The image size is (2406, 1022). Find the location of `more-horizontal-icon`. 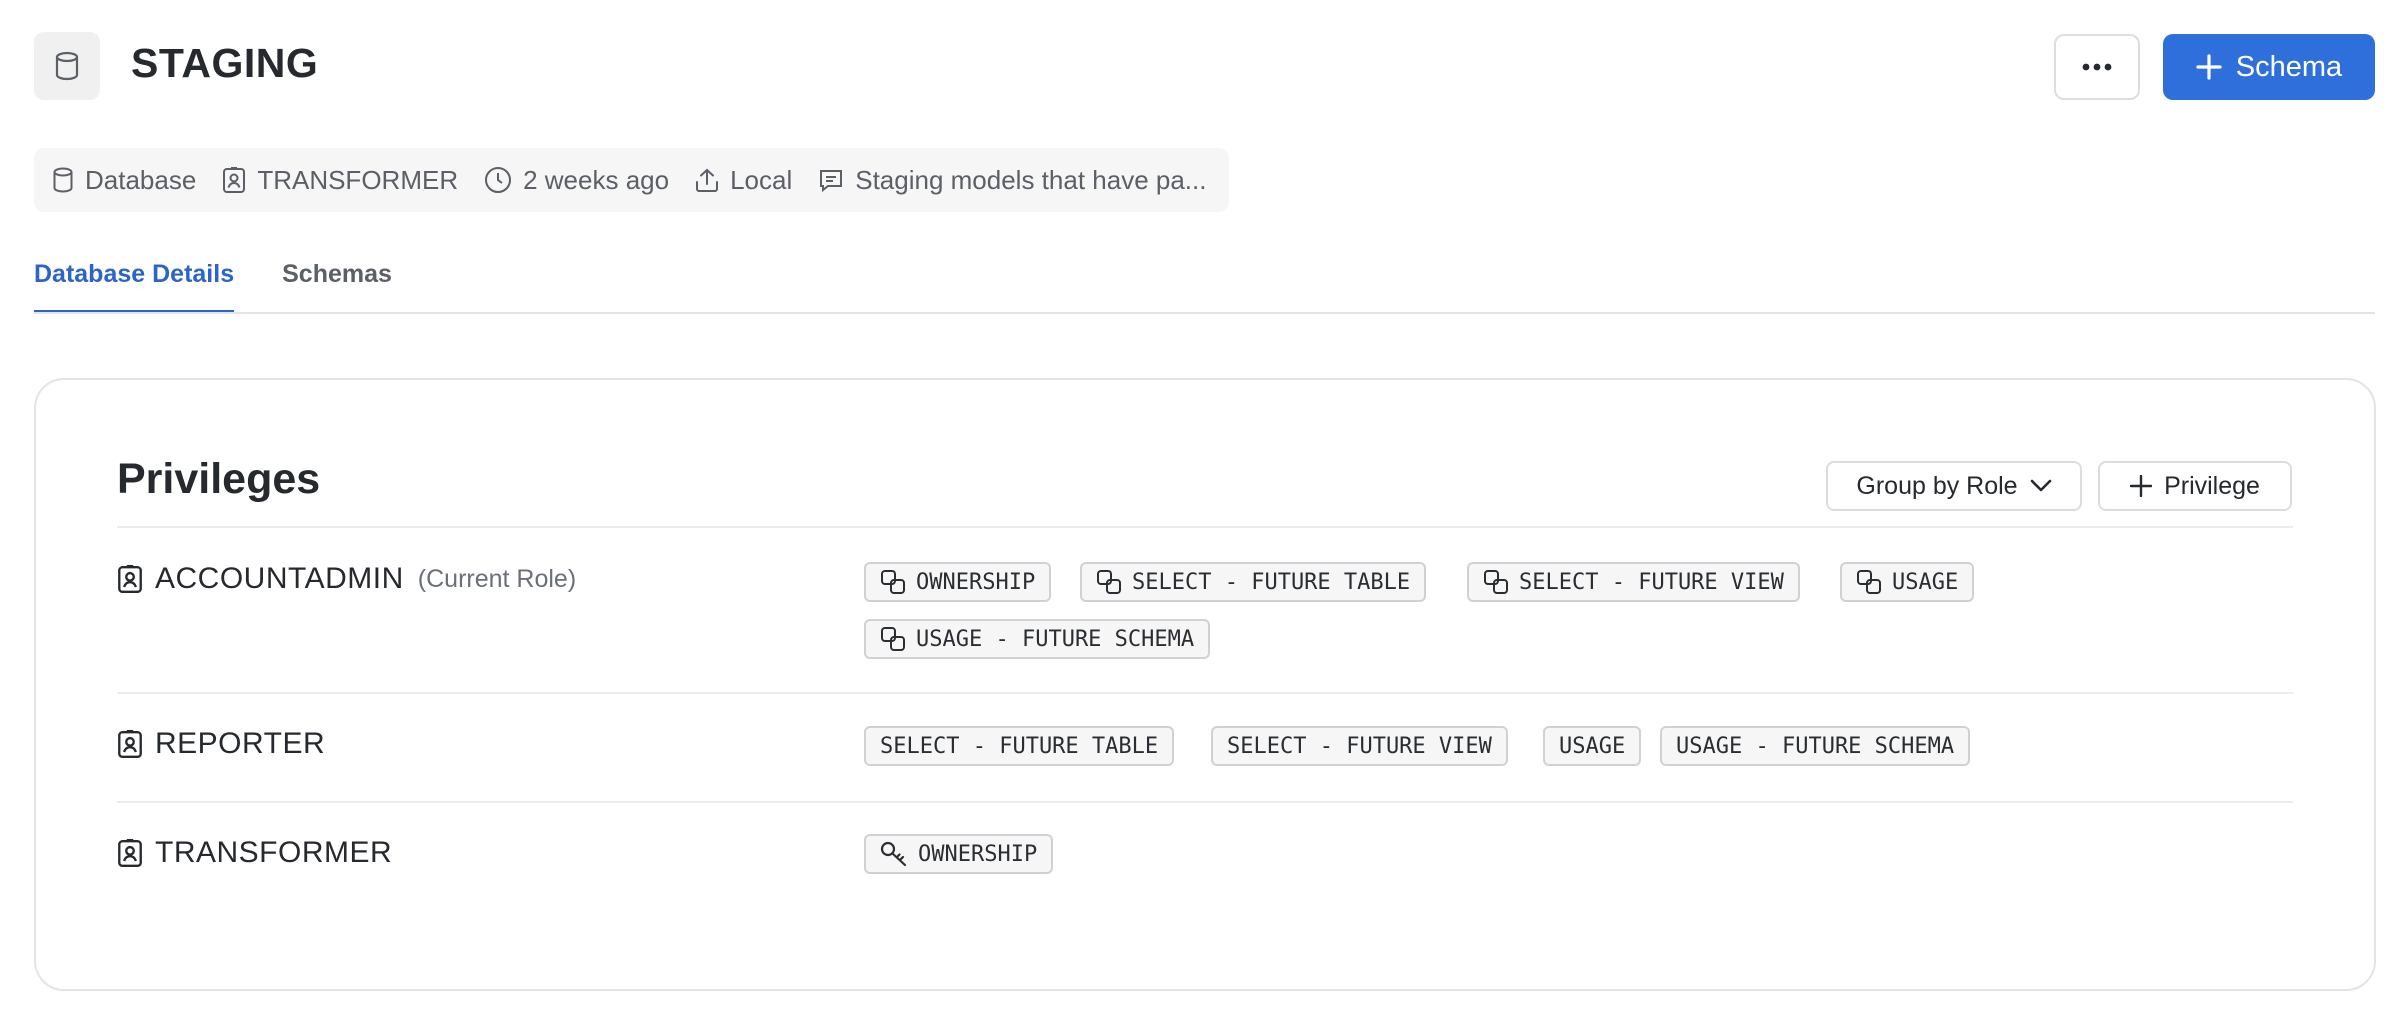

more-horizontal-icon is located at coordinates (2097, 67).